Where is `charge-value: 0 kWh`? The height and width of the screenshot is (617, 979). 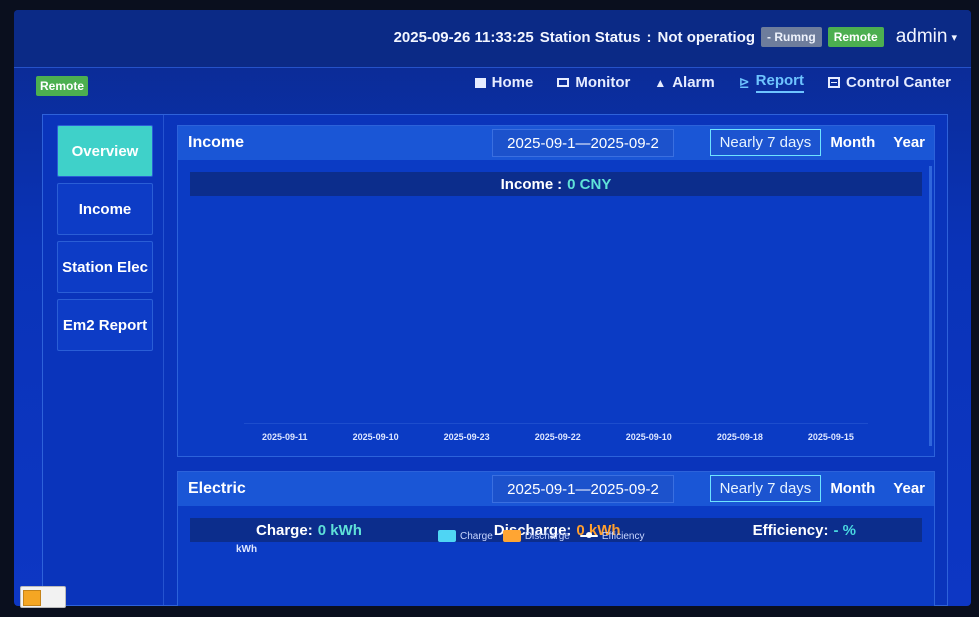
charge-value: 0 kWh is located at coordinates (339, 530).